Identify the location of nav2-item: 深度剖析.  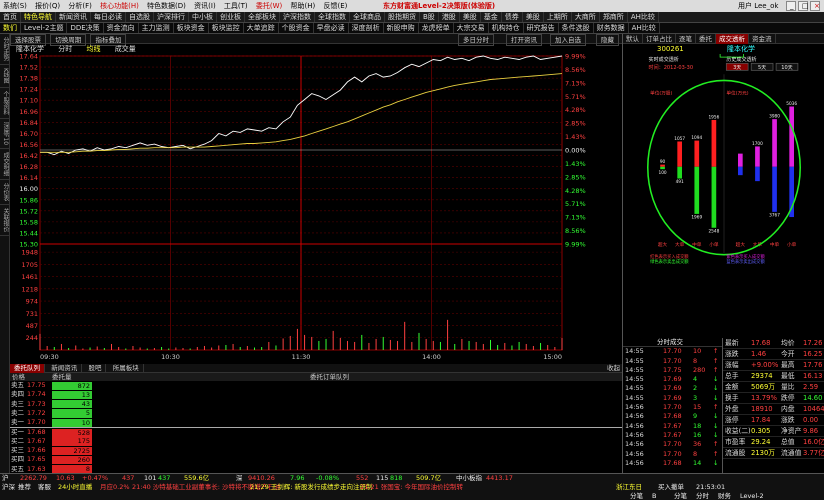
(366, 28).